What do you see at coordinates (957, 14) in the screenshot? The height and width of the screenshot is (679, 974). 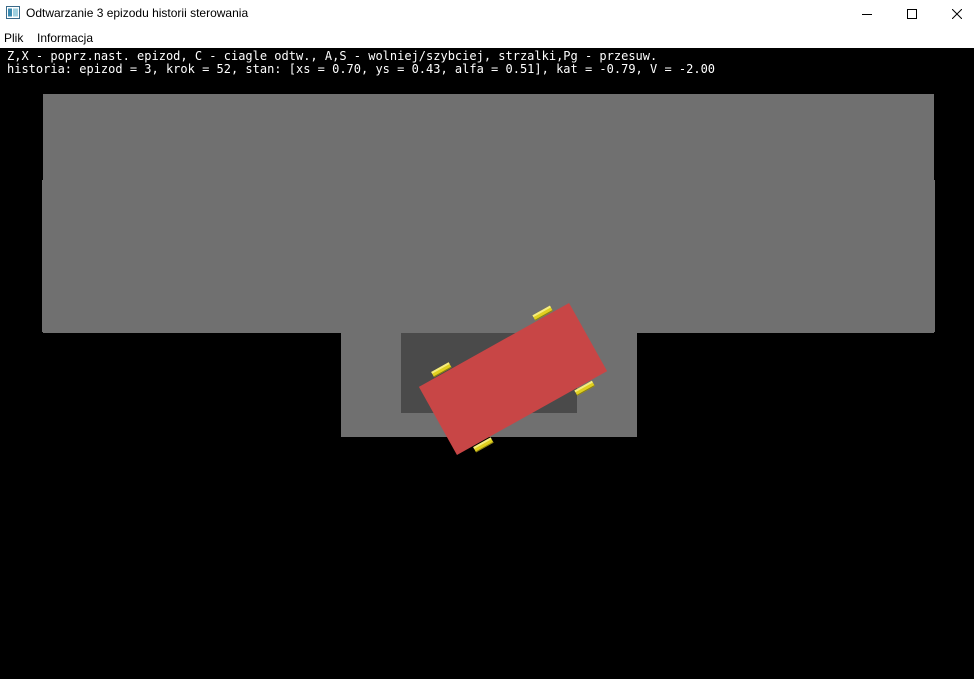 I see `close-icon` at bounding box center [957, 14].